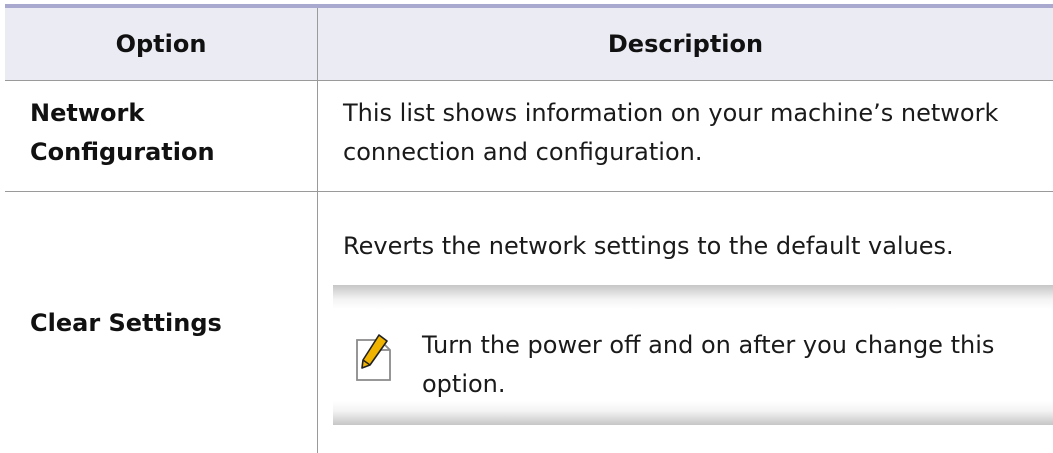 The width and height of the screenshot is (1053, 453). Describe the element at coordinates (523, 152) in the screenshot. I see `description-line: connection and configuration.` at that location.